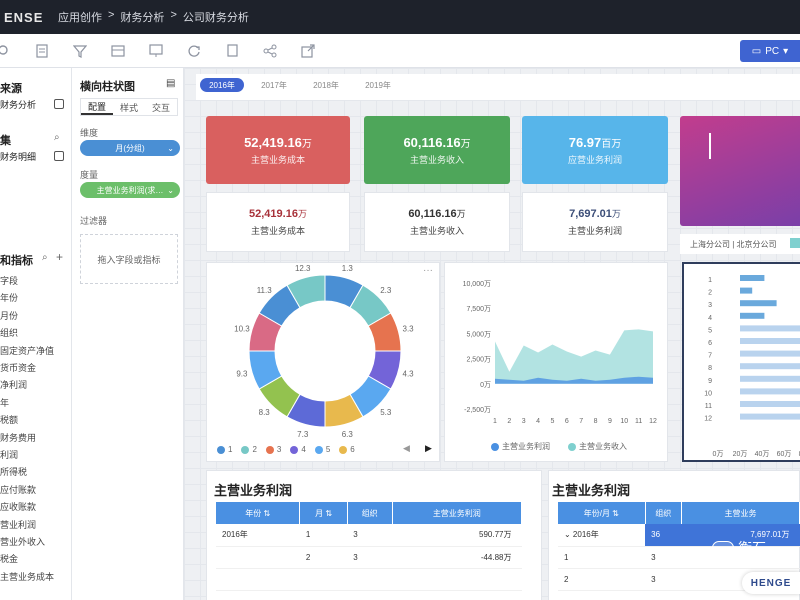 The width and height of the screenshot is (800, 600). Describe the element at coordinates (97, 107) in the screenshot. I see `tab-config: 配置` at that location.